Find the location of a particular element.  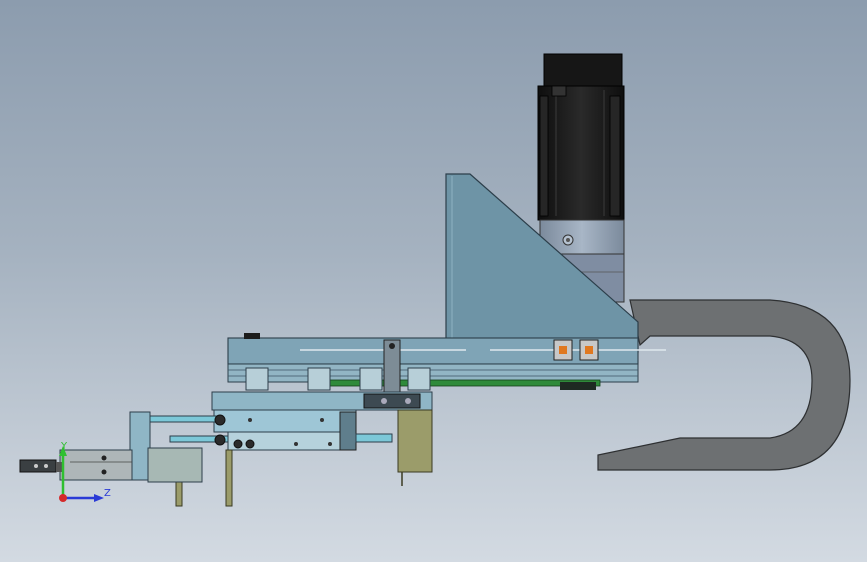

z-axis-arrow is located at coordinates (99, 498).